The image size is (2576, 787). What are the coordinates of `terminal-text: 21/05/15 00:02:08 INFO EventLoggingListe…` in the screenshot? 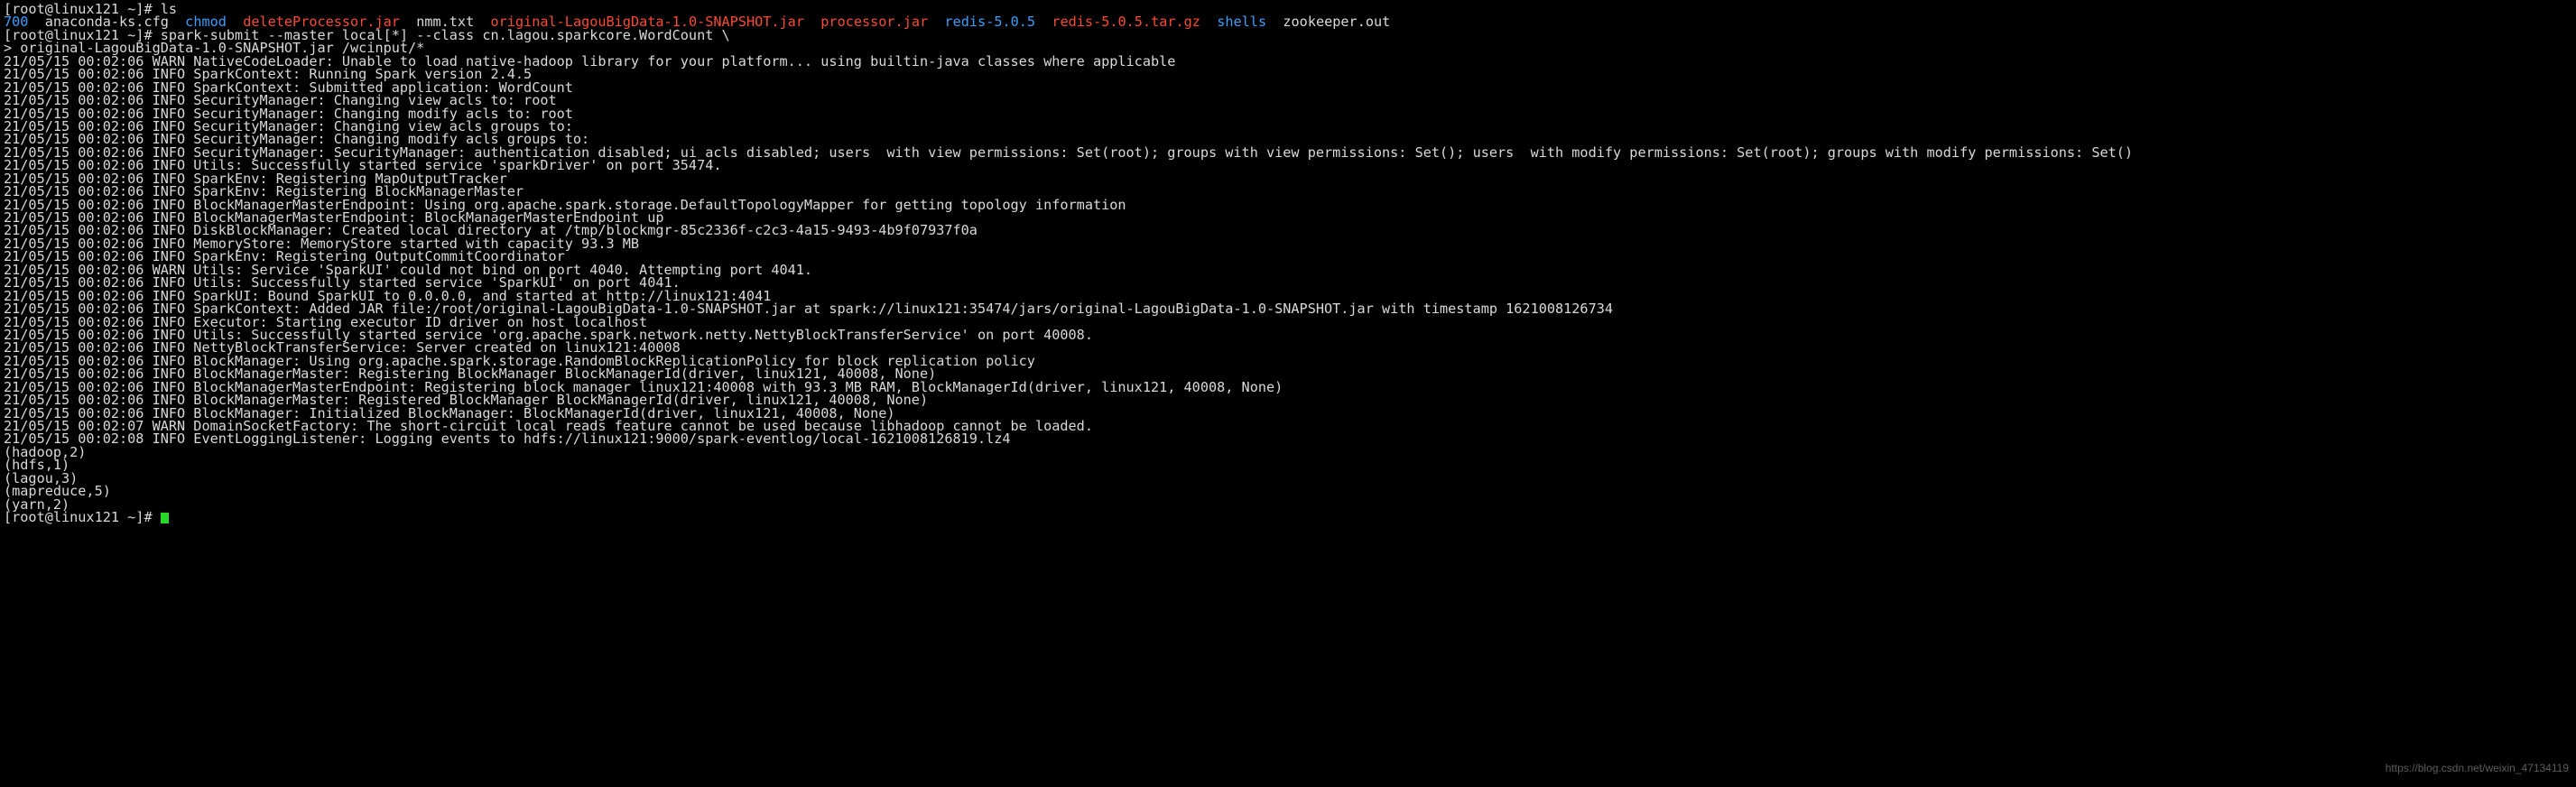 It's located at (508, 439).